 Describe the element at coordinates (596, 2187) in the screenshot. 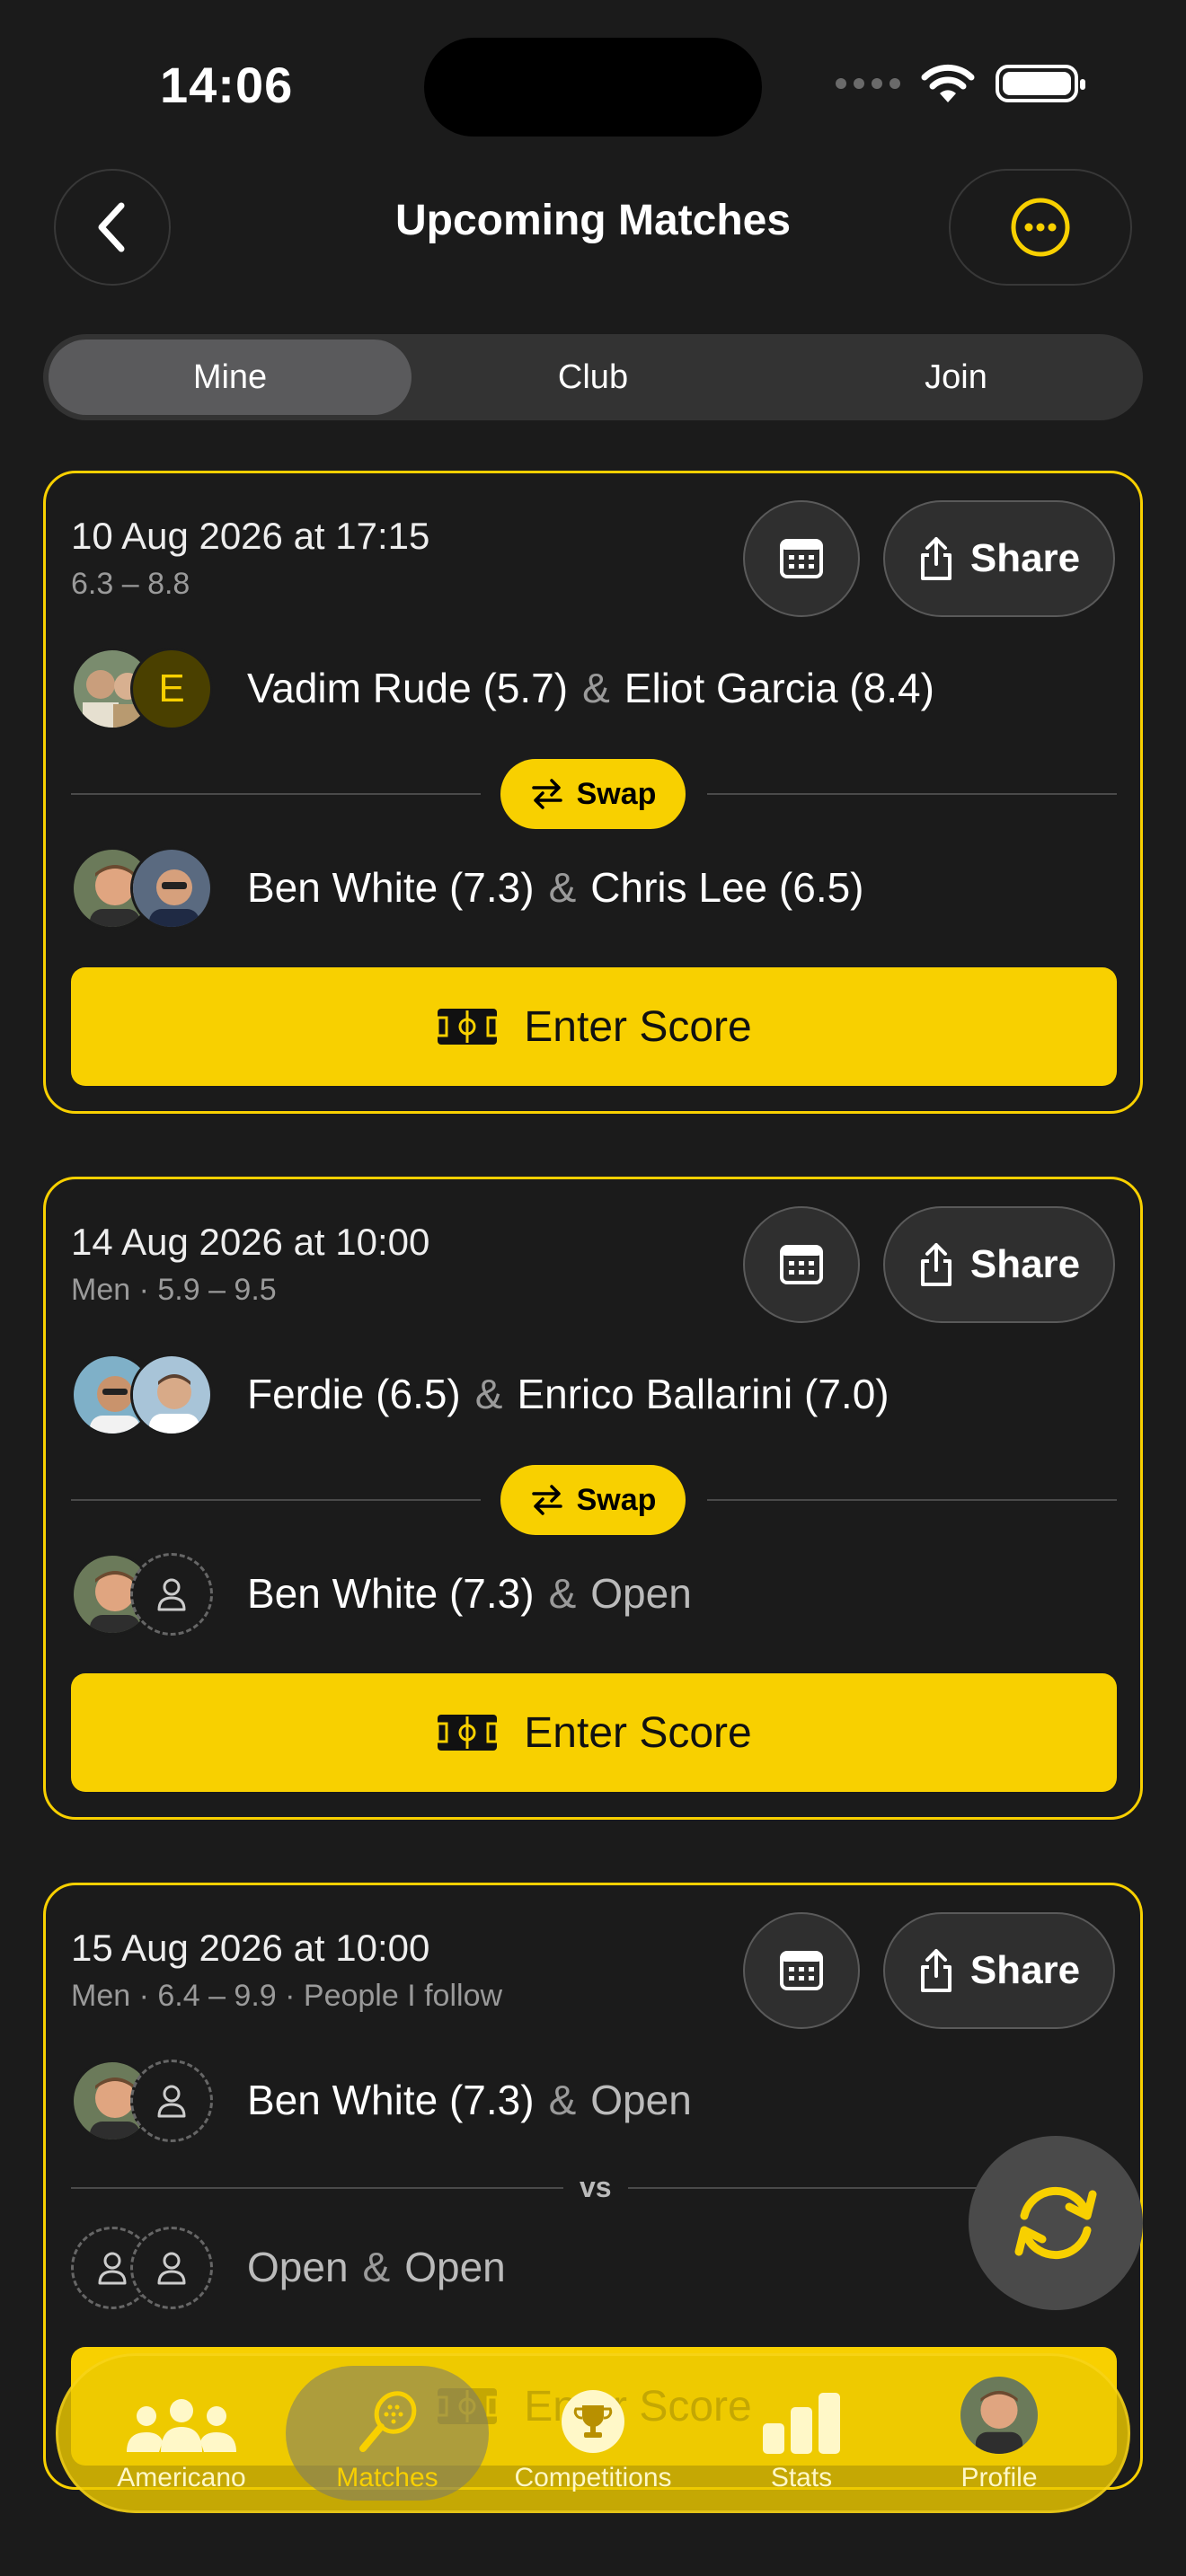

I see `vs-label: vs` at that location.